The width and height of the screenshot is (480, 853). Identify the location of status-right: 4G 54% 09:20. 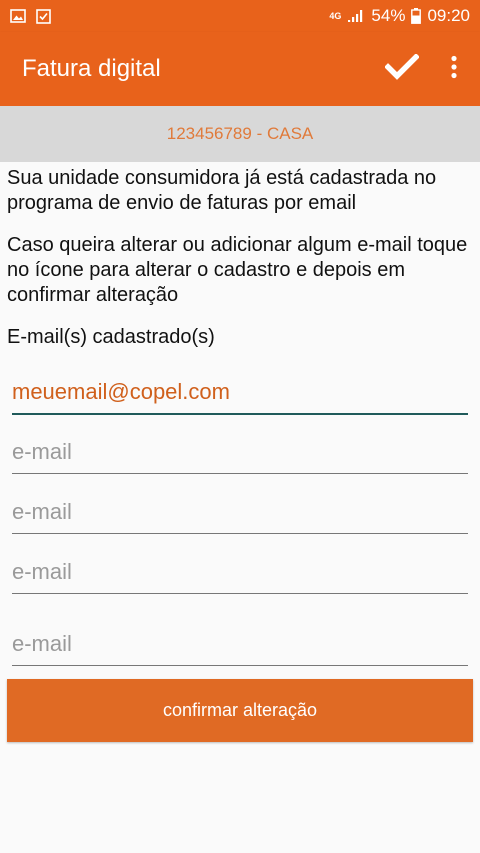
(399, 16).